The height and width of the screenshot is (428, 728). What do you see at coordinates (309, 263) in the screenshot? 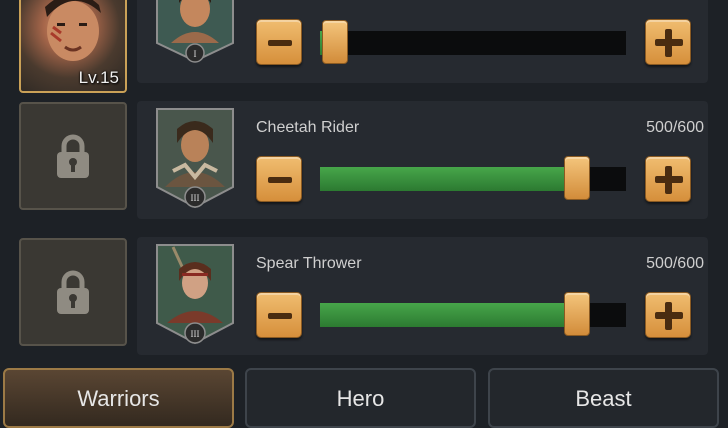
I see `unit-name: Spear Thrower` at bounding box center [309, 263].